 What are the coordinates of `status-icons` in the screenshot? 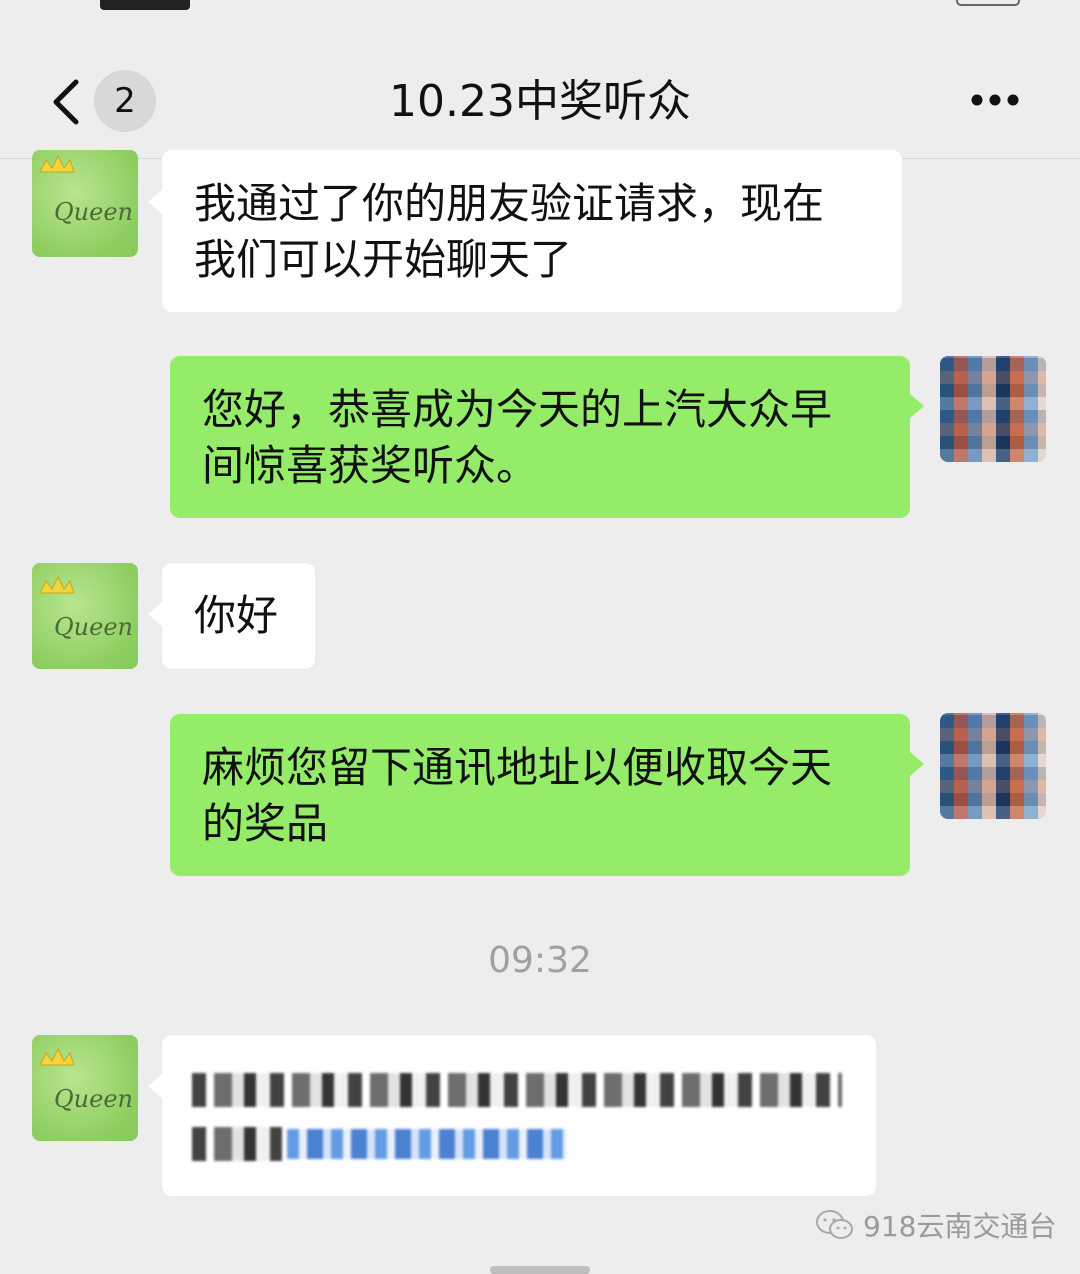 It's located at (925, 5).